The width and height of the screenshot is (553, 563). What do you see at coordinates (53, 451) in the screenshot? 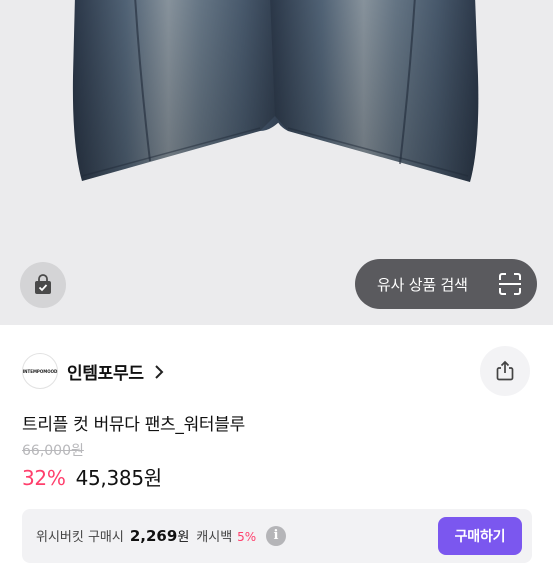
I see `original-price: 66,000원` at bounding box center [53, 451].